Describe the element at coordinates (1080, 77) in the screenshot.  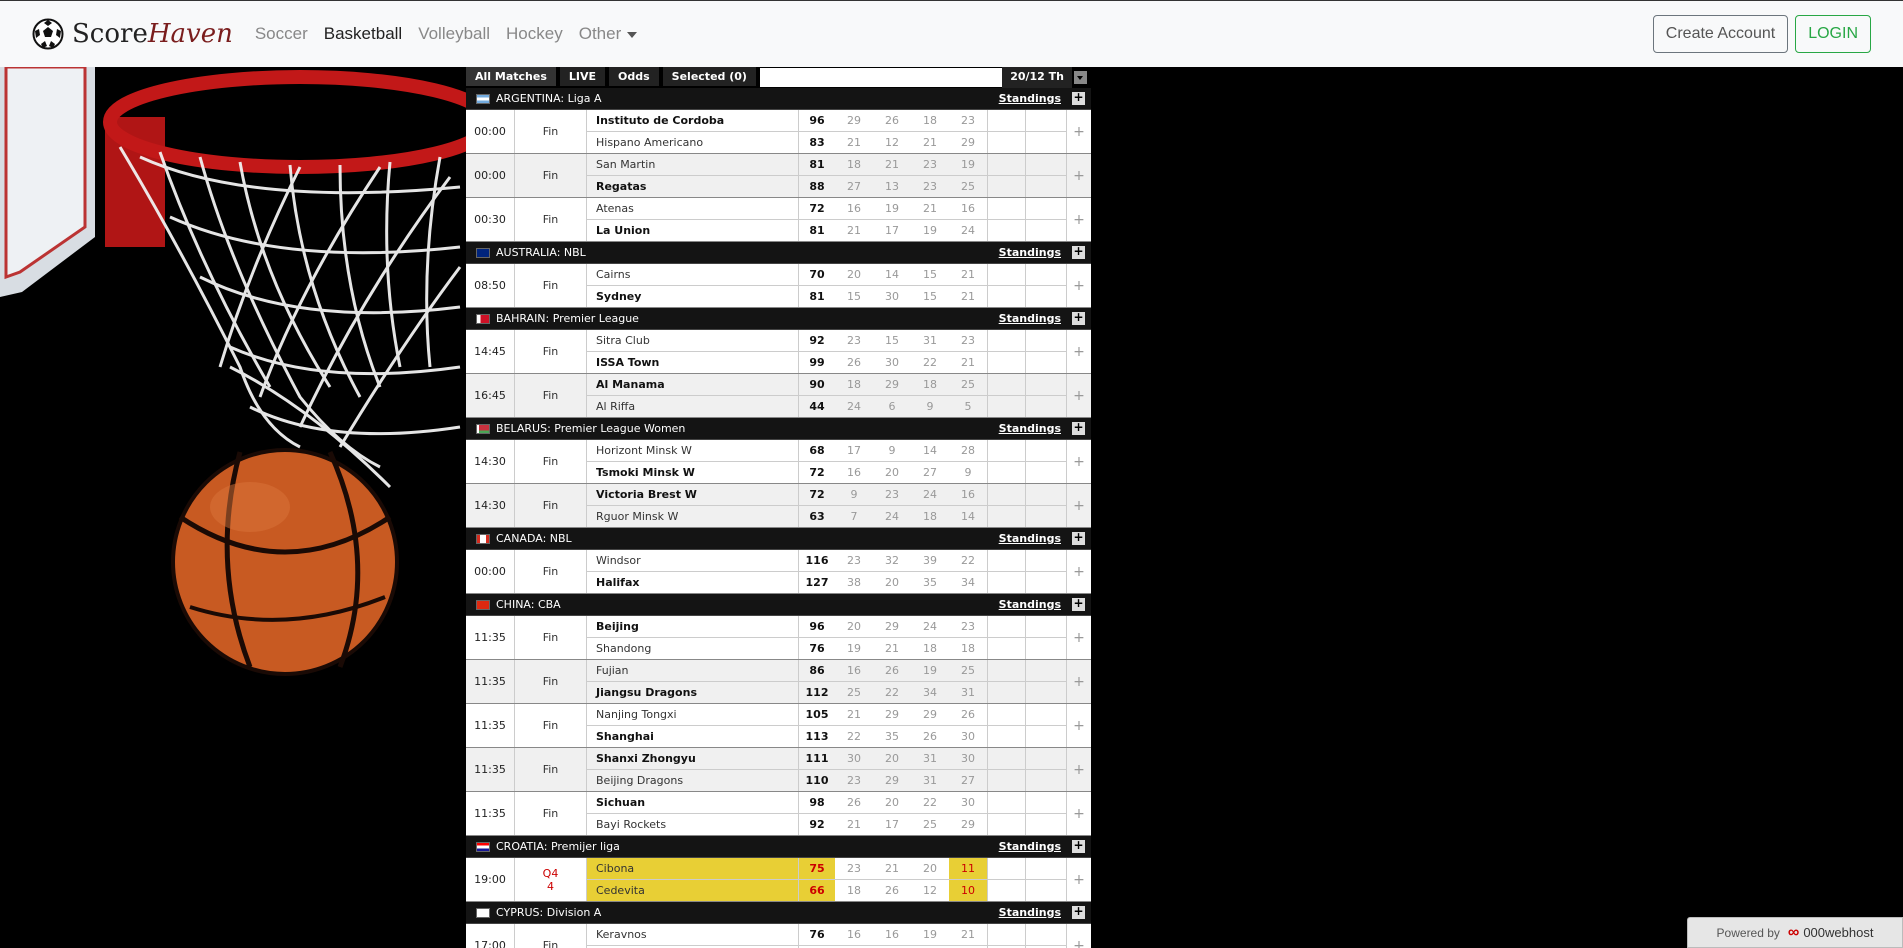
I see `date-dropdown-icon` at that location.